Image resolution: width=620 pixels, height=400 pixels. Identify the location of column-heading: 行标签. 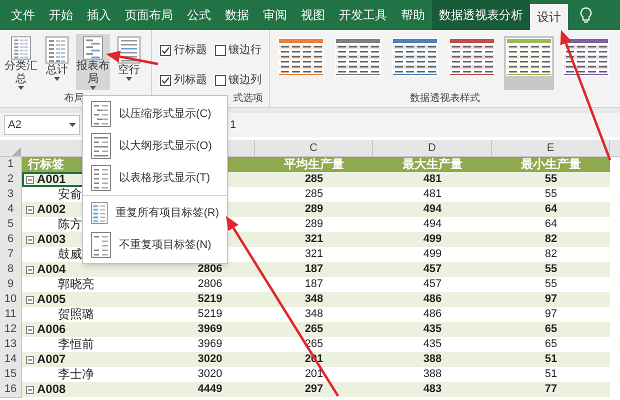
(46, 164).